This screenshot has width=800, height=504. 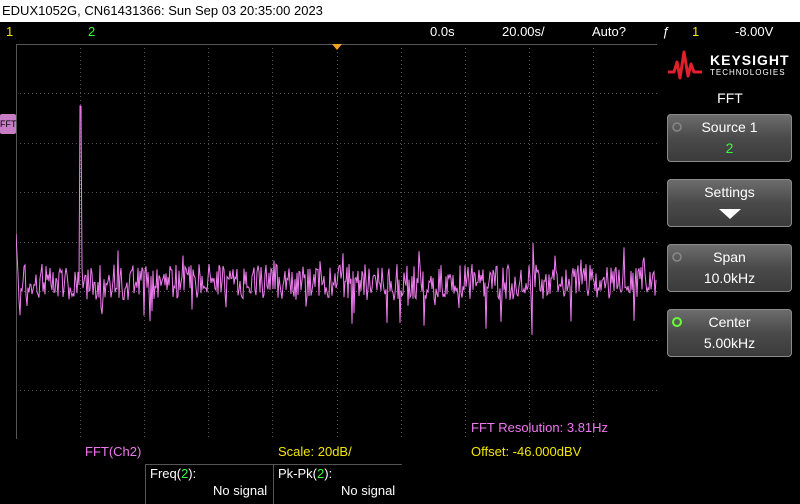 What do you see at coordinates (666, 31) in the screenshot?
I see `trigger-edge-icon: ƒ` at bounding box center [666, 31].